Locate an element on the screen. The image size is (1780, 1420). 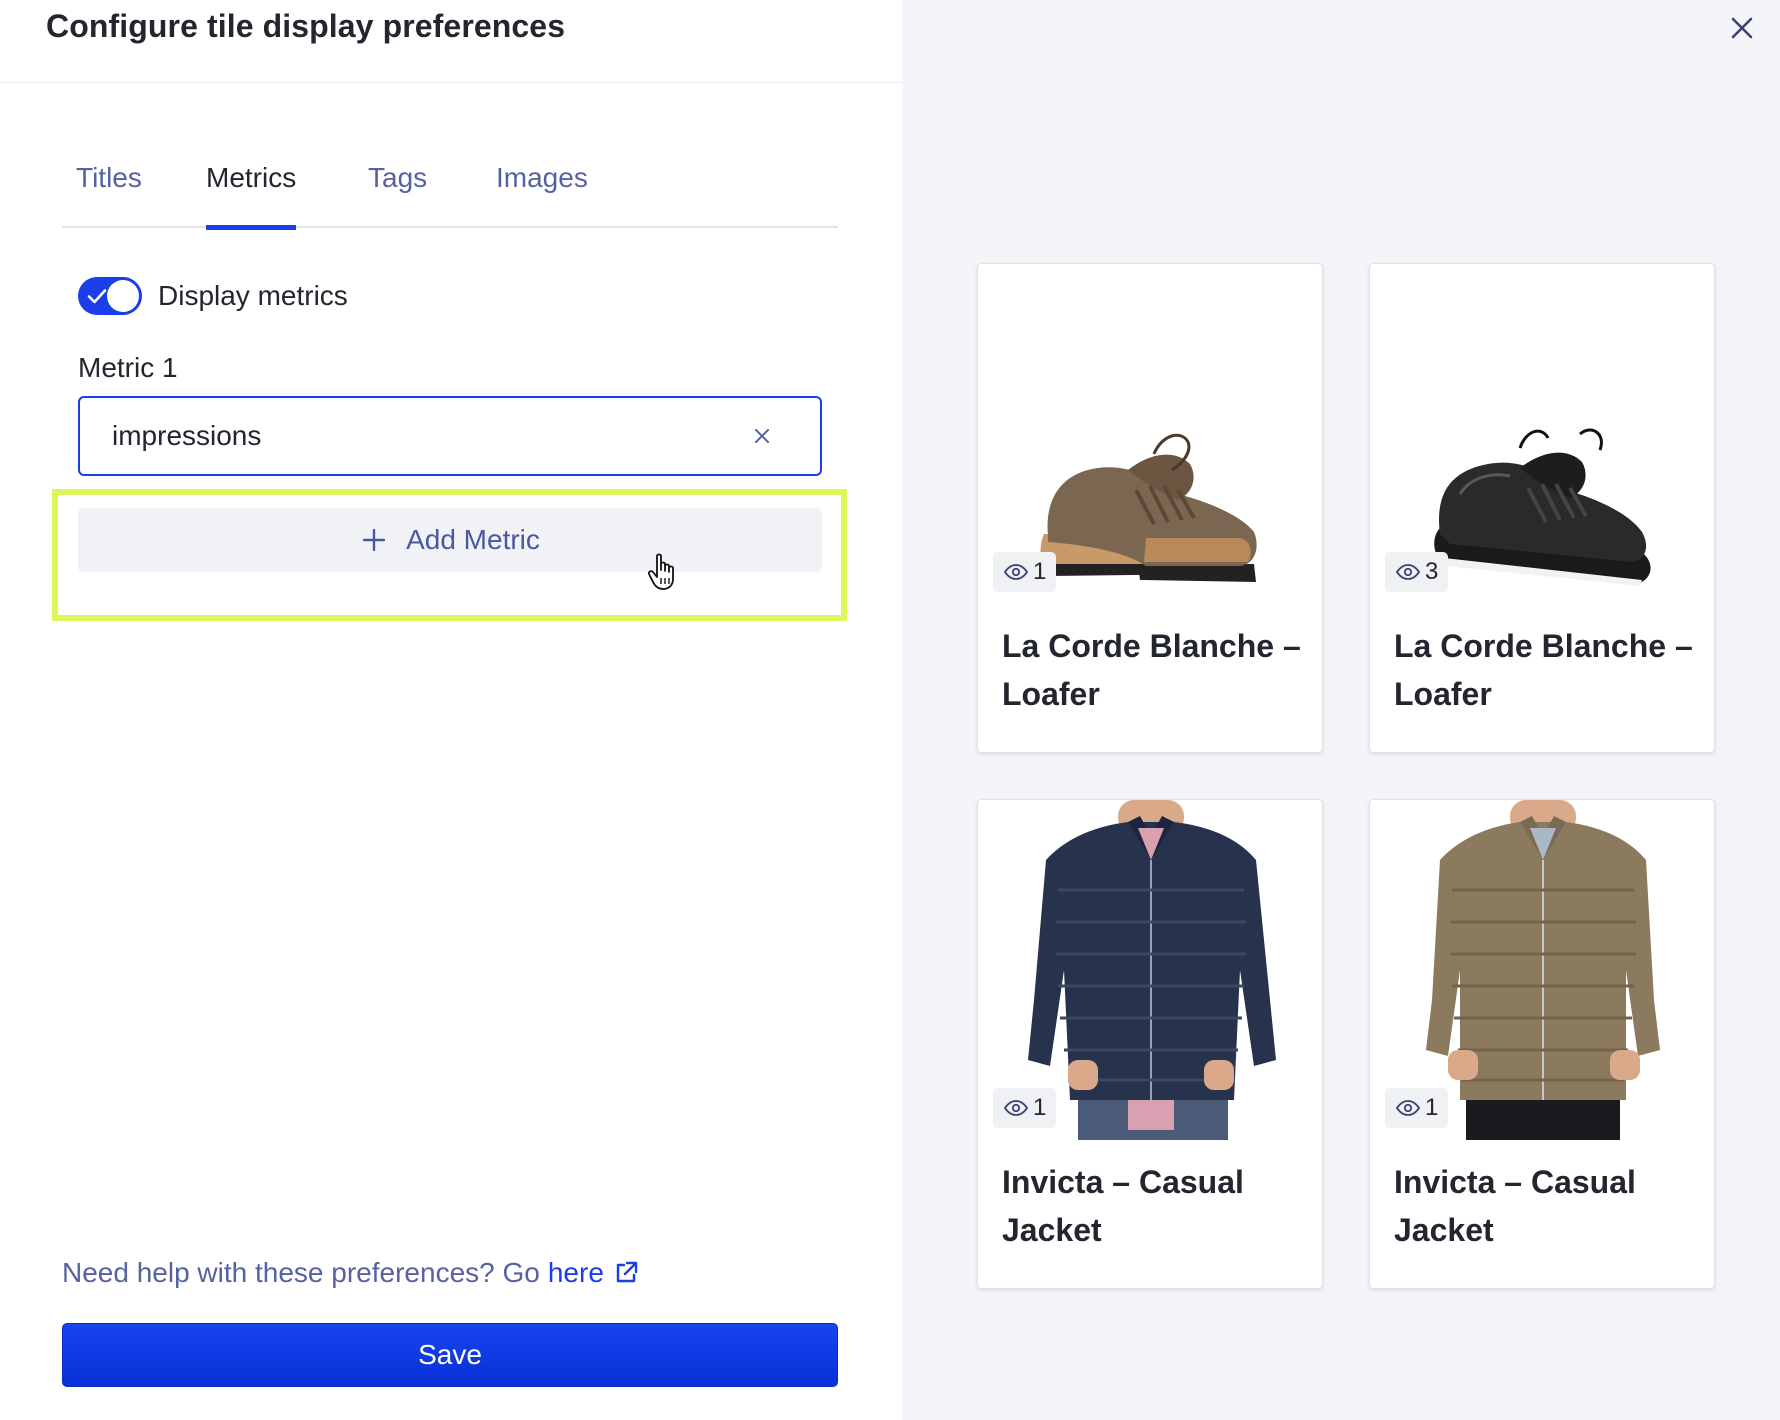
tab-bar: Titles Metrics Tags Images is located at coordinates (450, 190).